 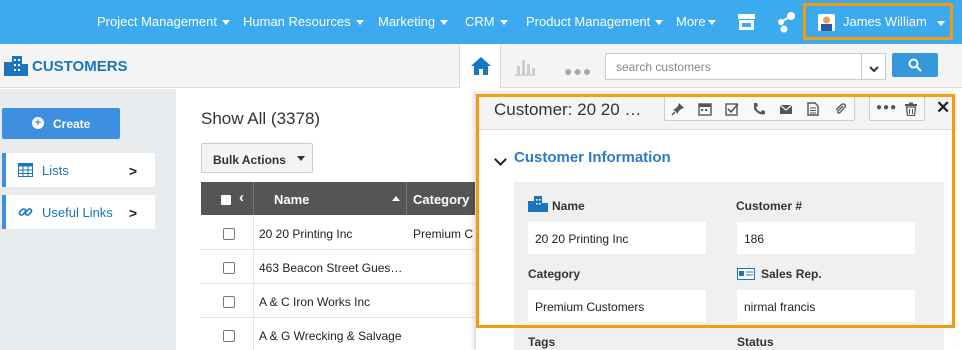 I want to click on chart-icon, so click(x=525, y=66).